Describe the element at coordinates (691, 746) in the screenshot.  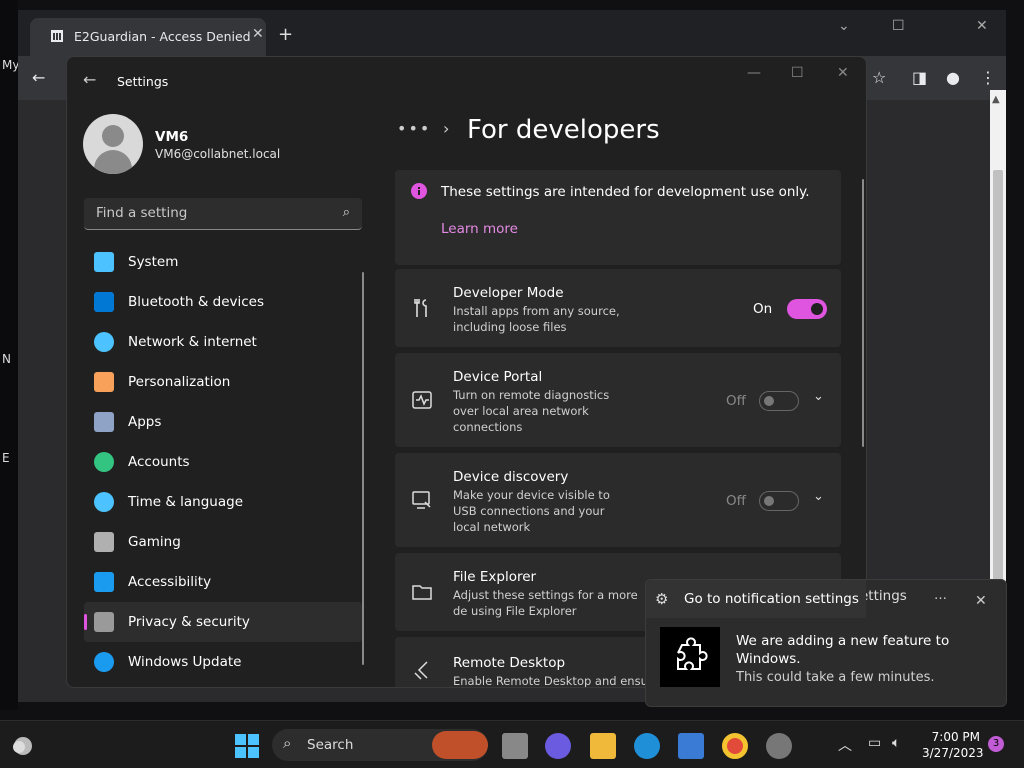
I see `store-icon` at that location.